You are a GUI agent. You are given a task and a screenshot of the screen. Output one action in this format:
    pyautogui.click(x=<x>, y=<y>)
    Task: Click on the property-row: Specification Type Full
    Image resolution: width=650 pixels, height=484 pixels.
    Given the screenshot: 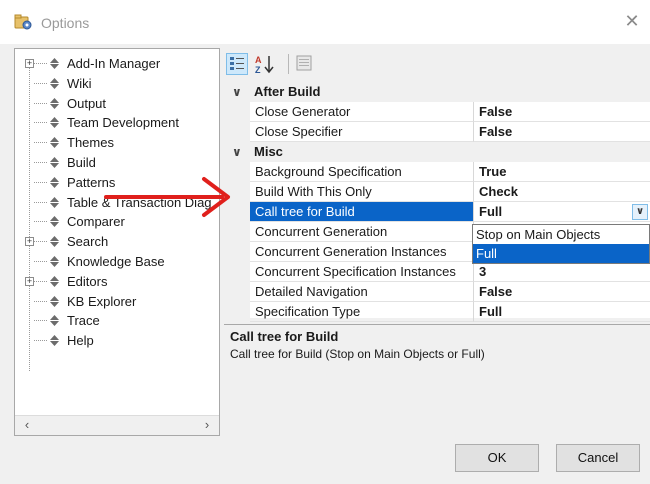 What is the action you would take?
    pyautogui.click(x=437, y=312)
    